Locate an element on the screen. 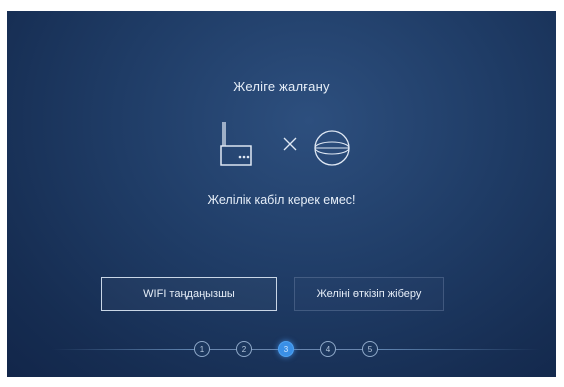 The image size is (564, 387). skip-network-button: Желіні өткізіп жіберу is located at coordinates (369, 294).